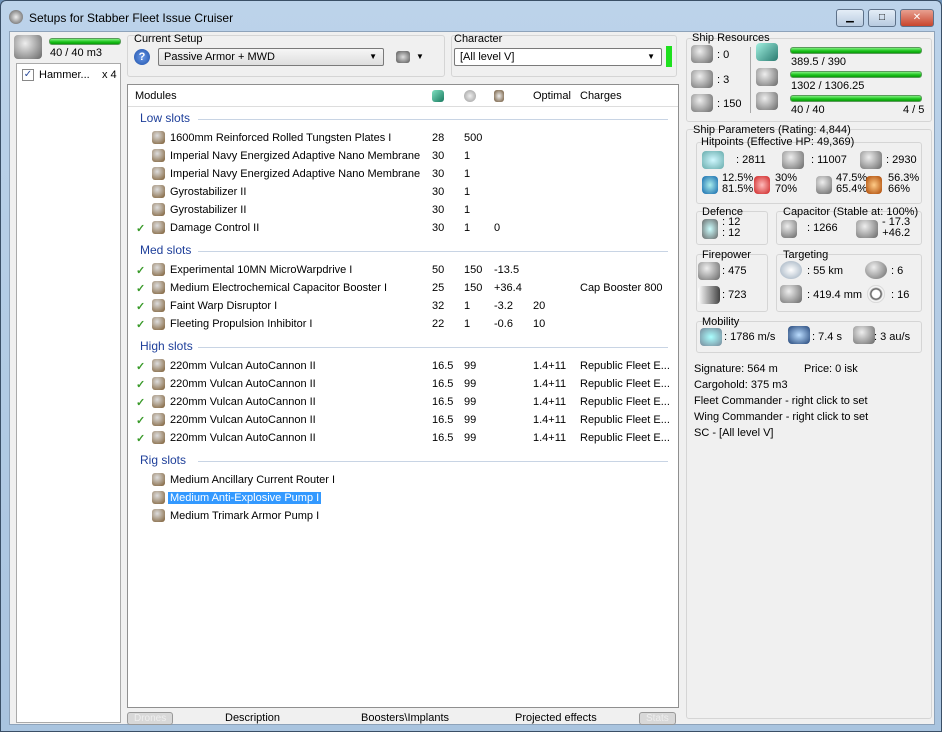  What do you see at coordinates (499, 96) in the screenshot?
I see `capacitor-icon` at bounding box center [499, 96].